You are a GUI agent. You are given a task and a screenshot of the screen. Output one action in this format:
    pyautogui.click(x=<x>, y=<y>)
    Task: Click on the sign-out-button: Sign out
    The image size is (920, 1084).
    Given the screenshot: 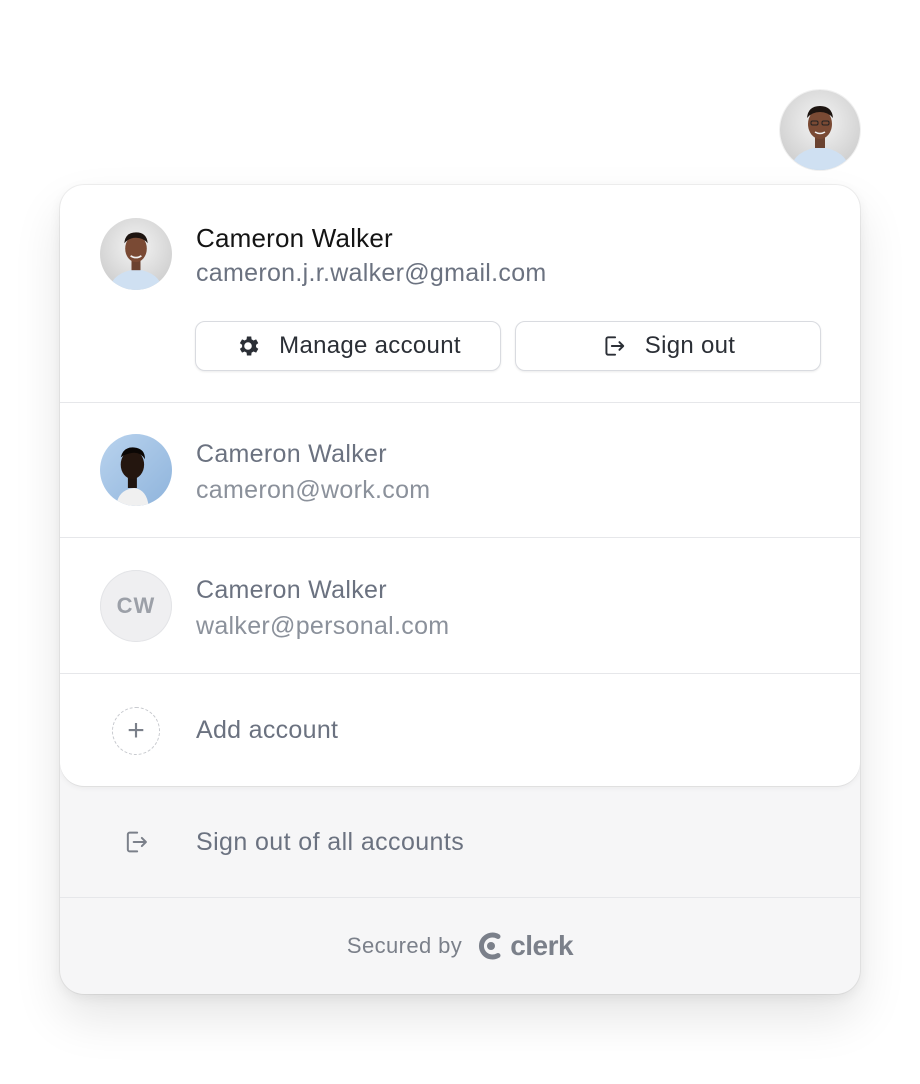 What is the action you would take?
    pyautogui.click(x=668, y=346)
    